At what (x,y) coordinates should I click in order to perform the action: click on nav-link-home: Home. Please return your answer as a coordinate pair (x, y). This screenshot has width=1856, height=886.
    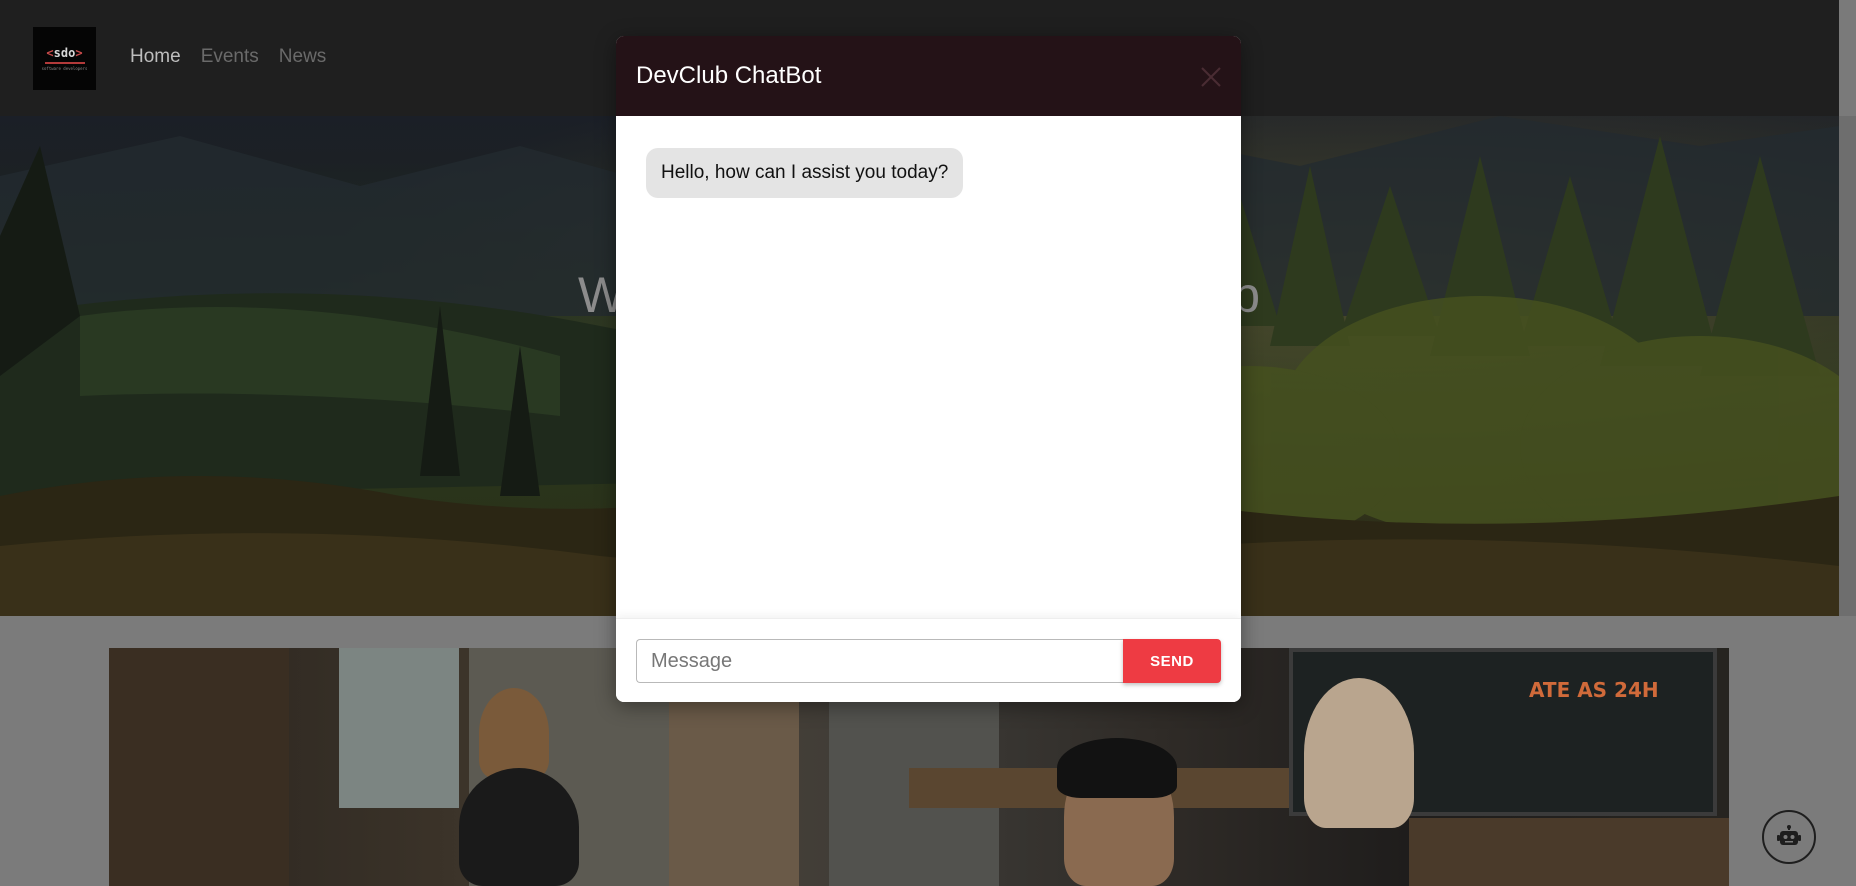
    Looking at the image, I should click on (155, 57).